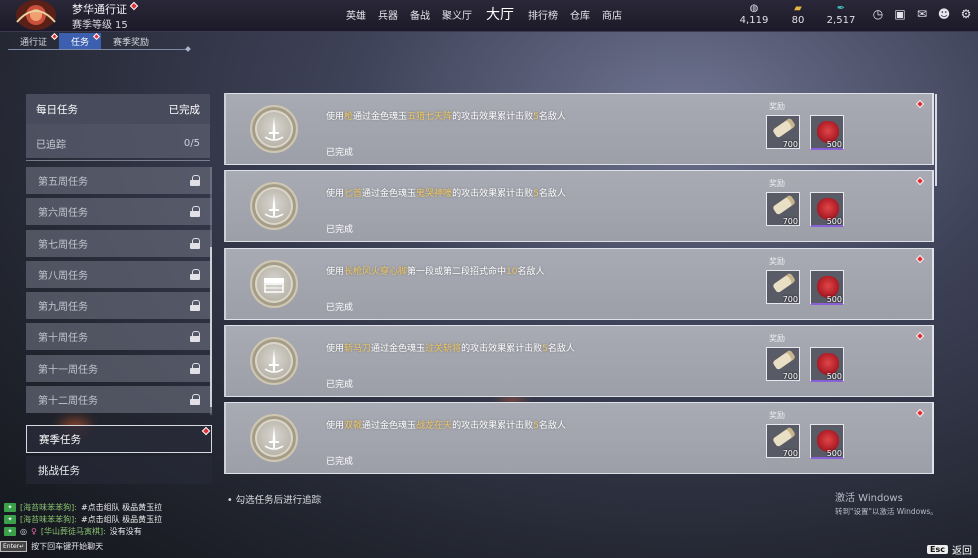 This screenshot has height=558, width=978. What do you see at coordinates (777, 338) in the screenshot?
I see `reward-label: 奖励` at bounding box center [777, 338].